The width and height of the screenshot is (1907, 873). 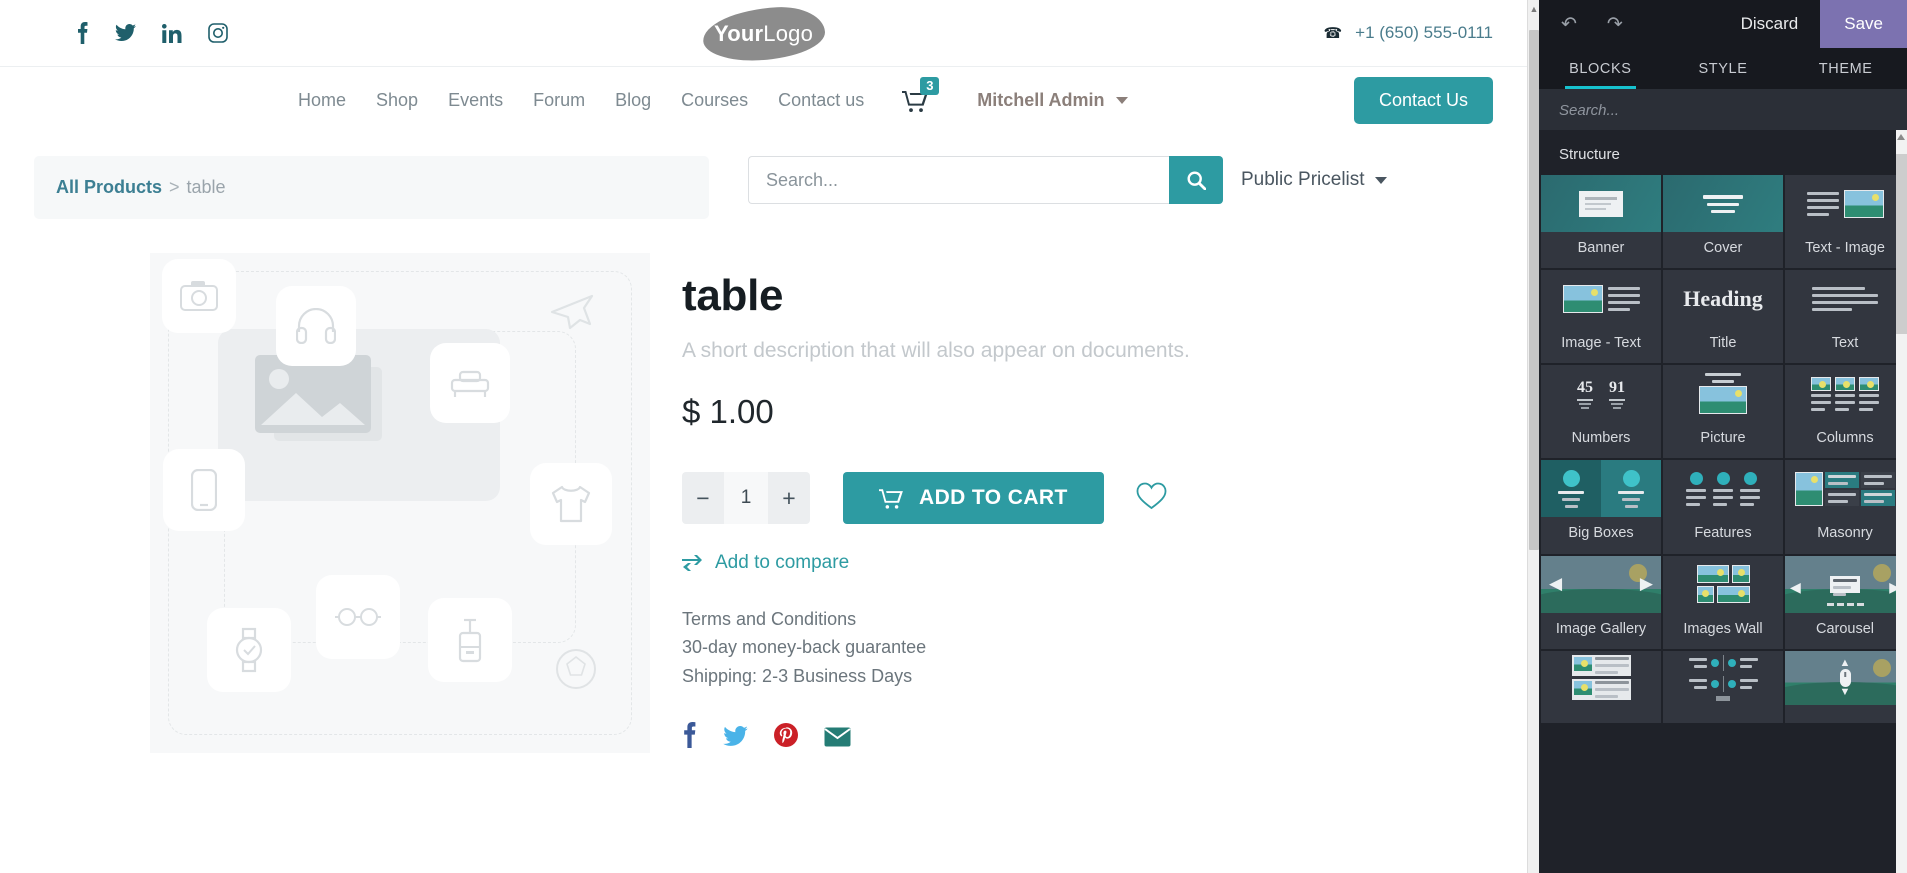 What do you see at coordinates (1601, 507) in the screenshot?
I see `block-big-boxes: Big Boxes` at bounding box center [1601, 507].